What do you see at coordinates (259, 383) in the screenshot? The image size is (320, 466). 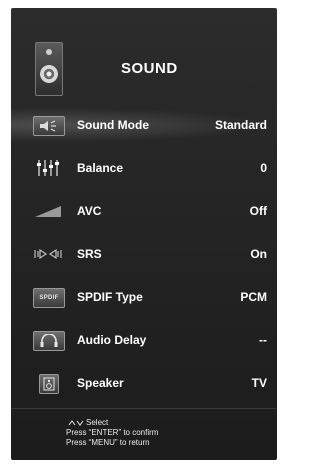 I see `menu-item-value: TV` at bounding box center [259, 383].